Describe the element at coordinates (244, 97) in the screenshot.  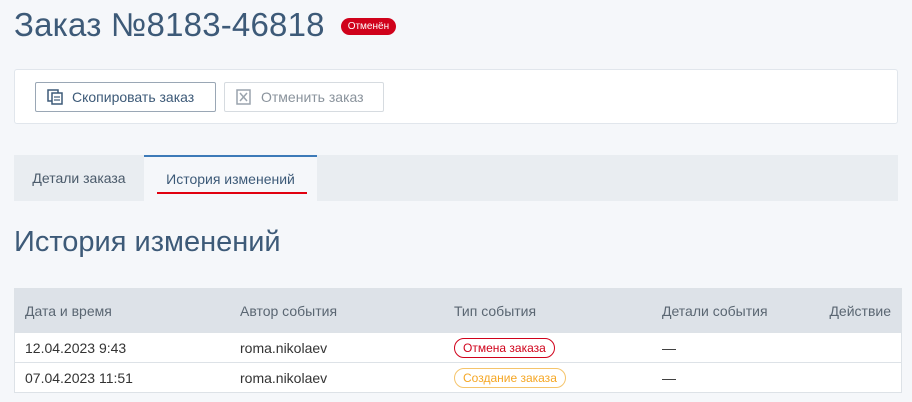
I see `cancel-icon` at that location.